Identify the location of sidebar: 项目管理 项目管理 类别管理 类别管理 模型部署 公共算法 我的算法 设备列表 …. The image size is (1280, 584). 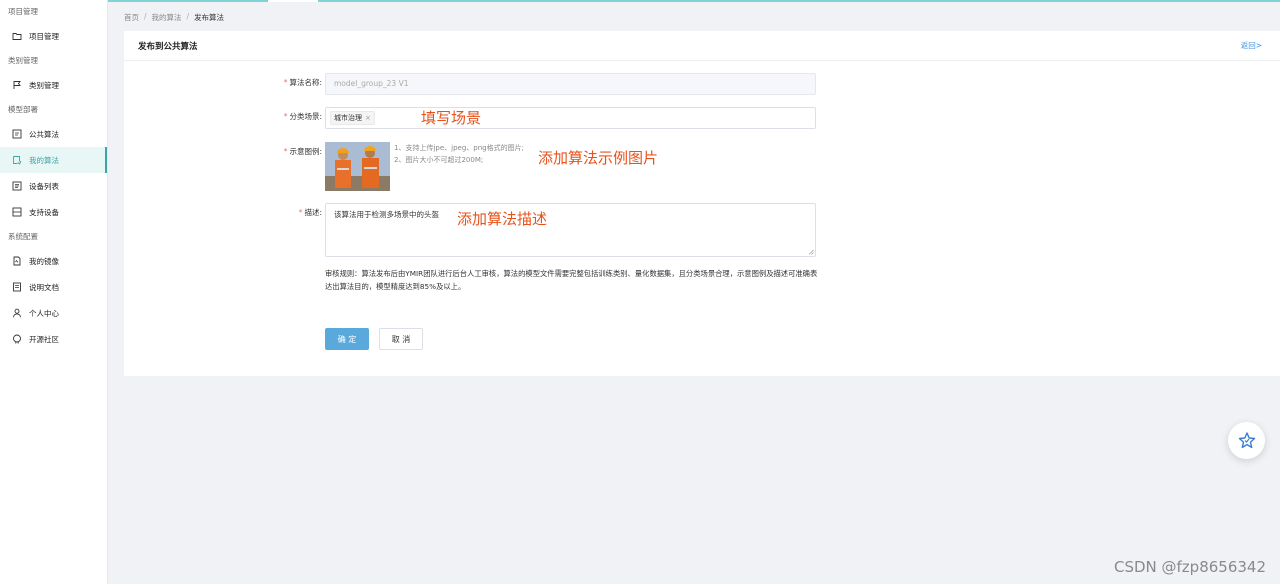
(54, 292).